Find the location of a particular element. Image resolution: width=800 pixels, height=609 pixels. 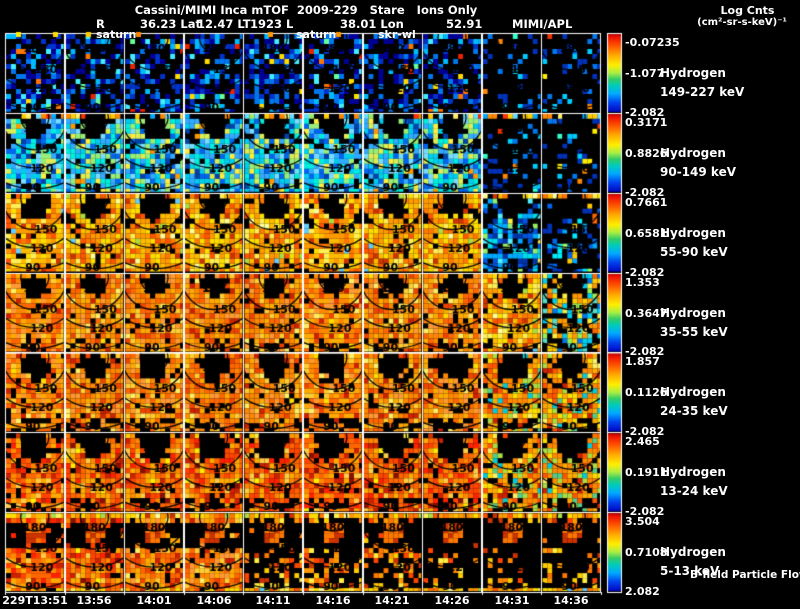

cbar-r6-max: 3.504 is located at coordinates (642, 521).